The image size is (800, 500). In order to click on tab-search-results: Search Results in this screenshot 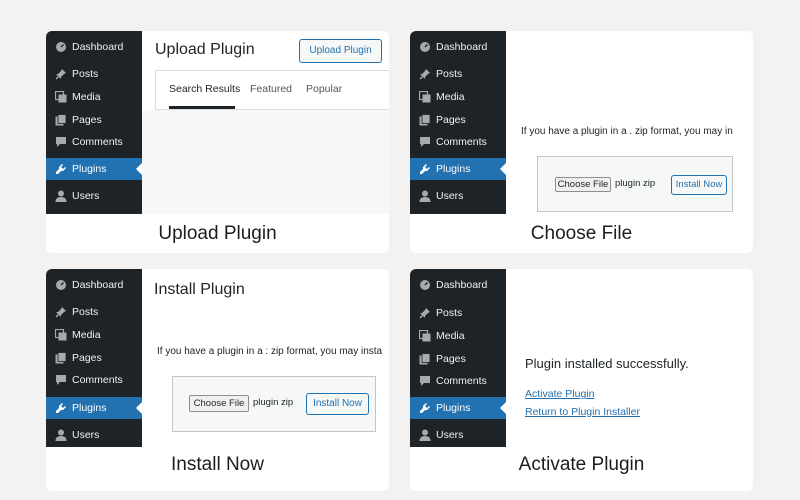, I will do `click(204, 89)`.